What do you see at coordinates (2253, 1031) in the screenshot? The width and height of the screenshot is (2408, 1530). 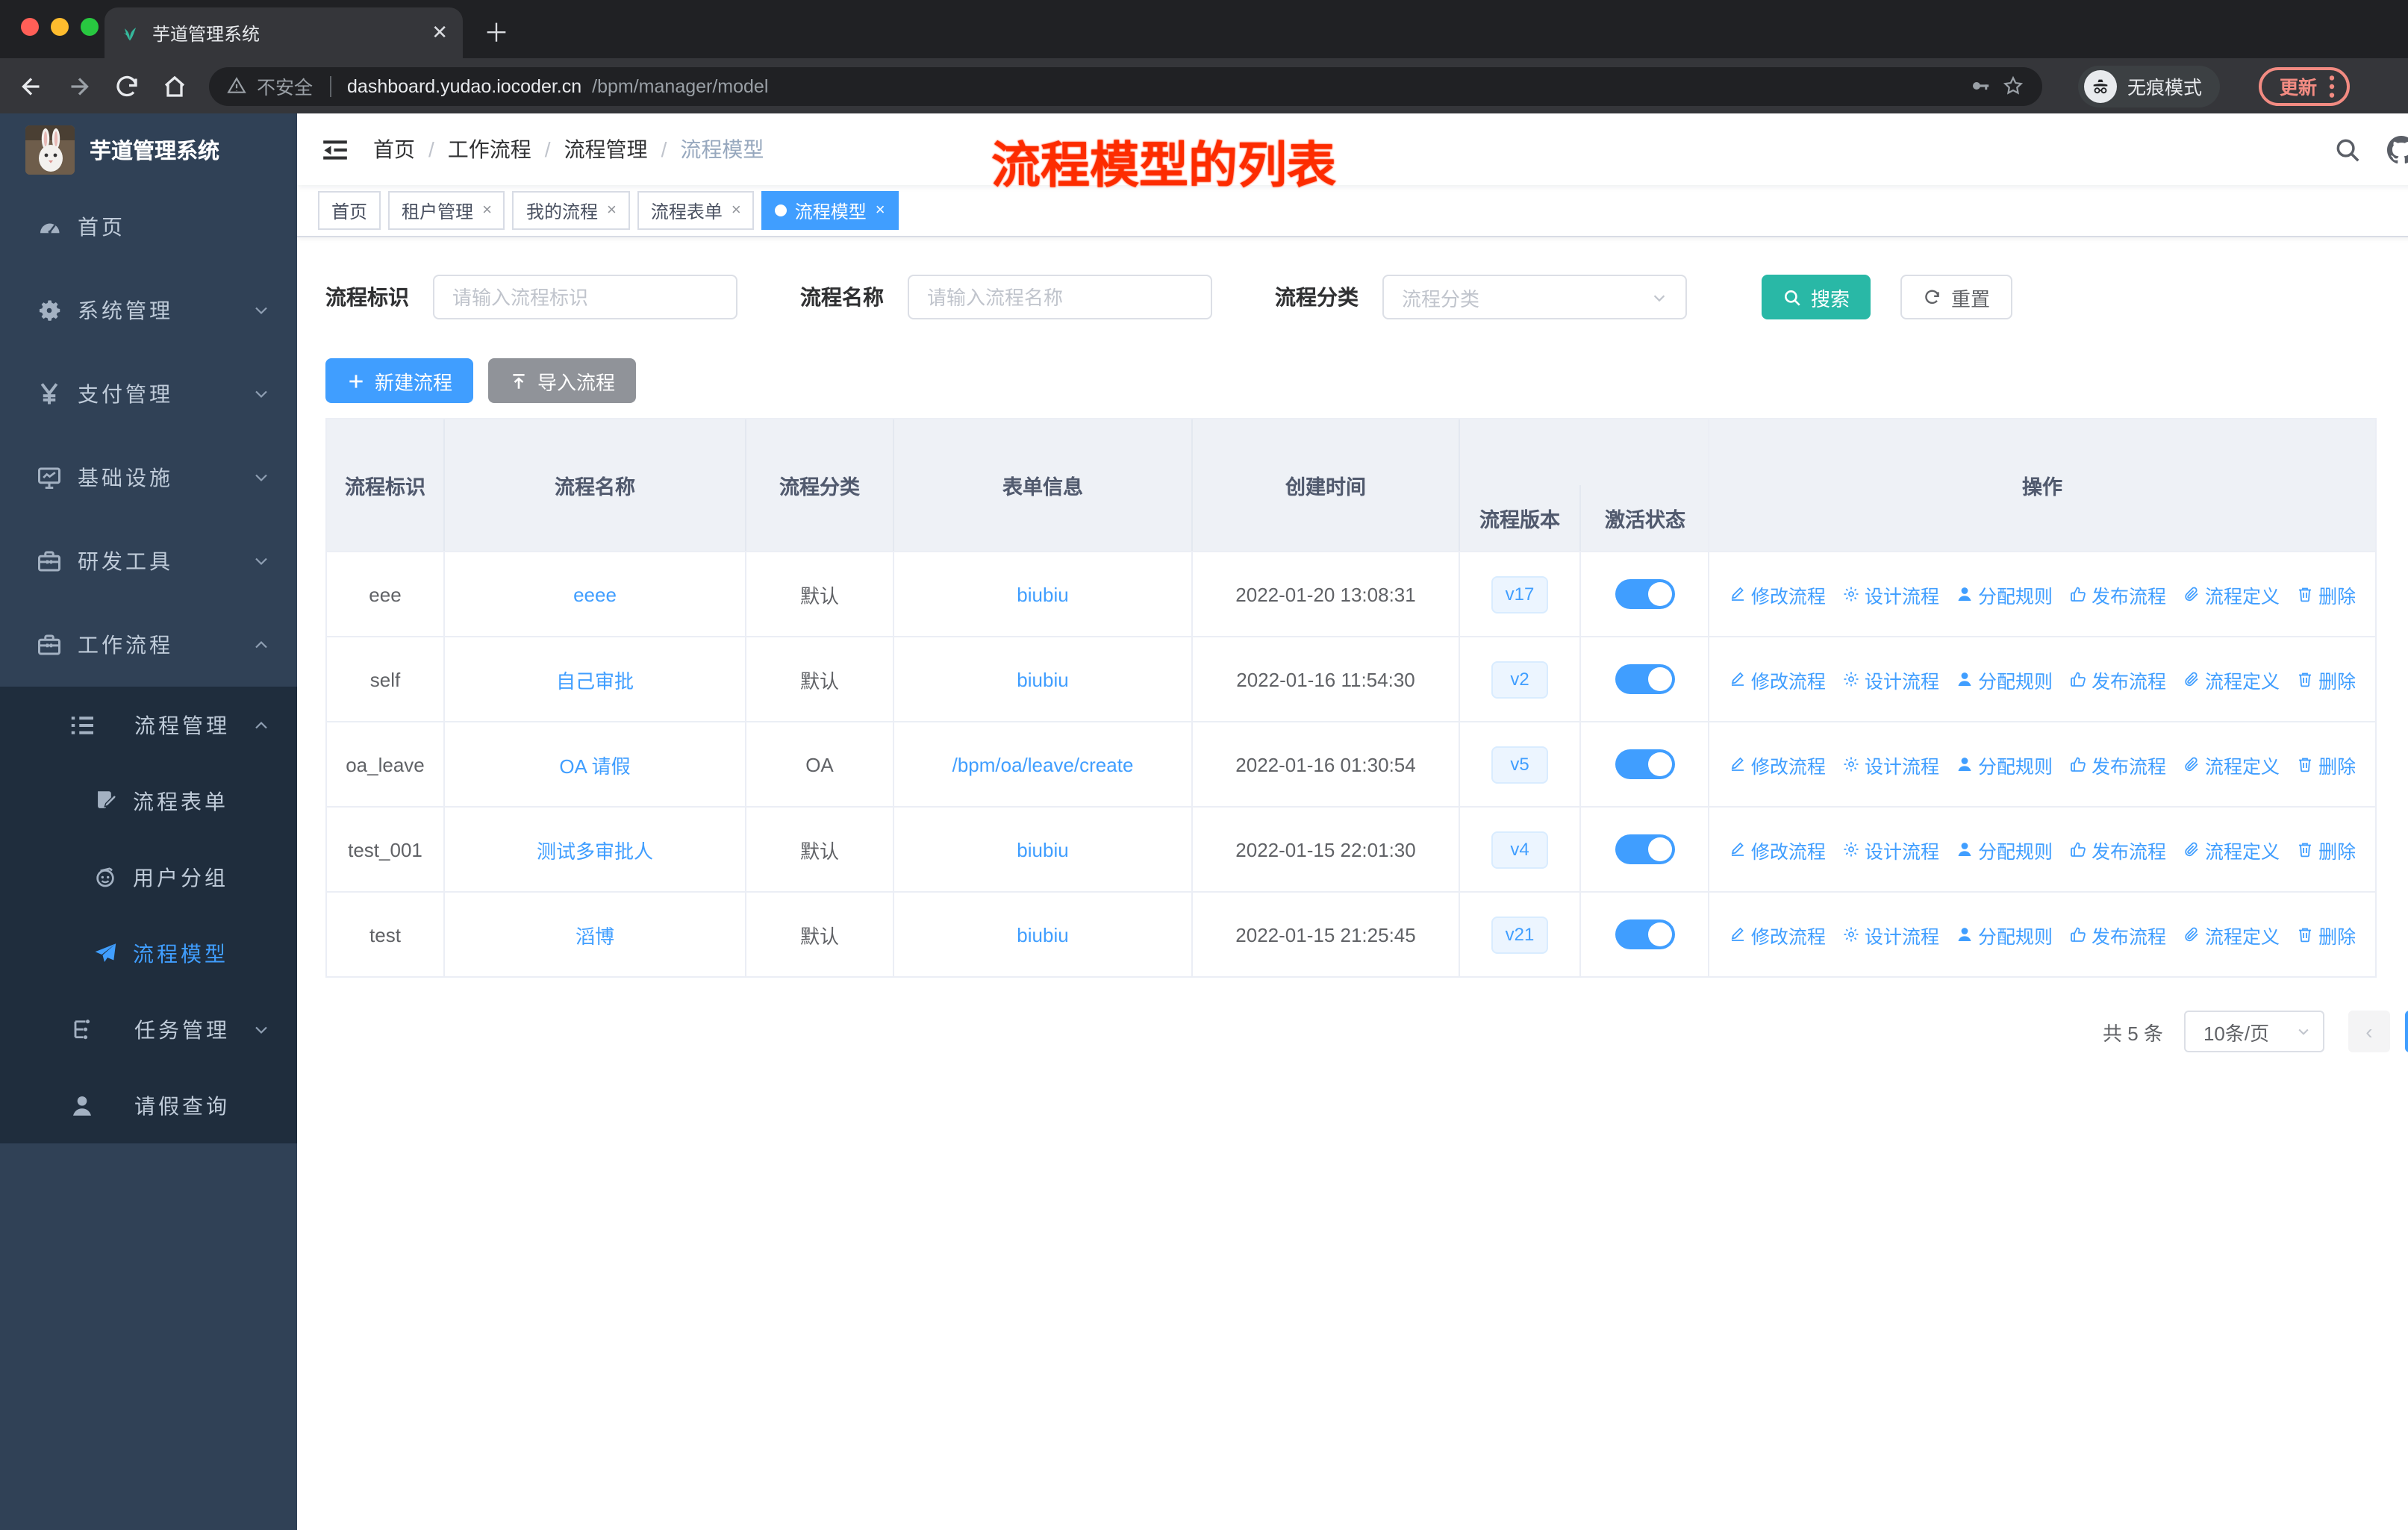 I see `page-size-select: 10条/页` at bounding box center [2253, 1031].